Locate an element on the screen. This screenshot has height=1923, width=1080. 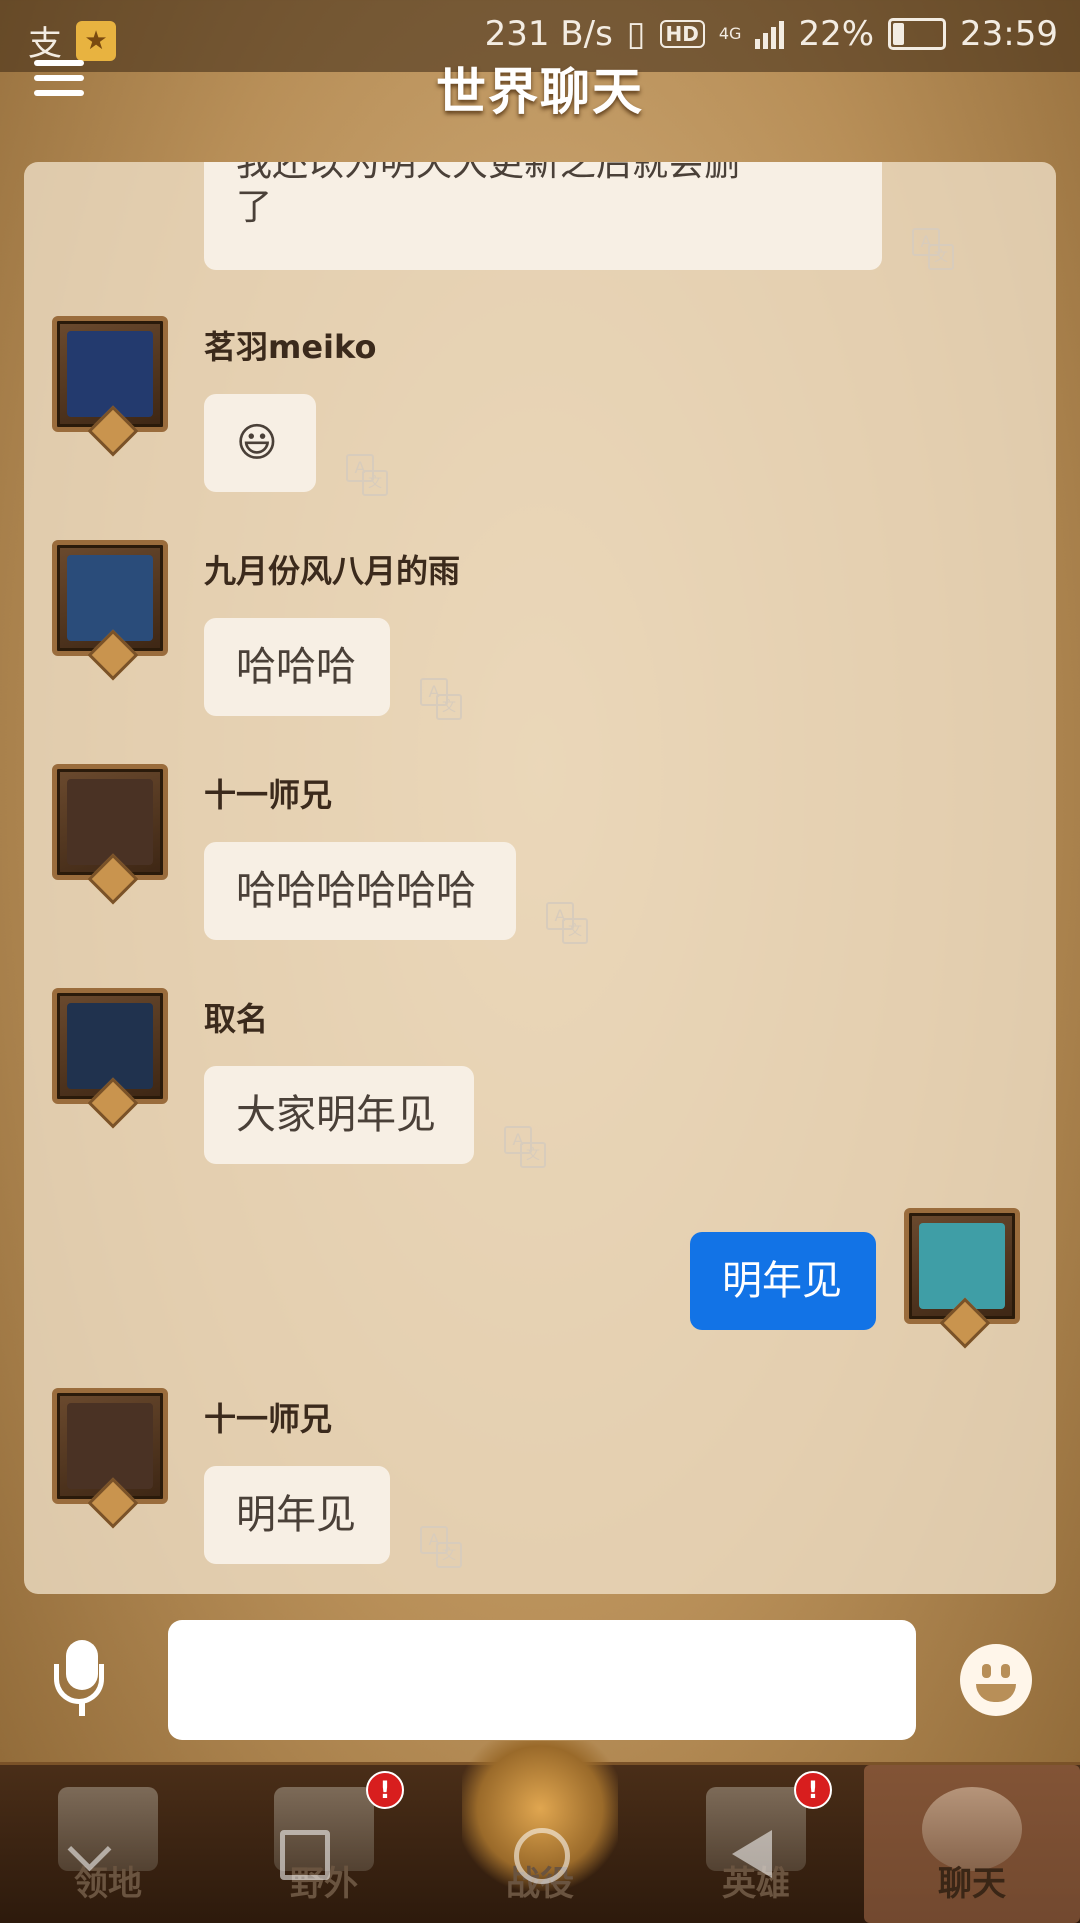
message-bubble: 明年见 is located at coordinates (297, 1515).